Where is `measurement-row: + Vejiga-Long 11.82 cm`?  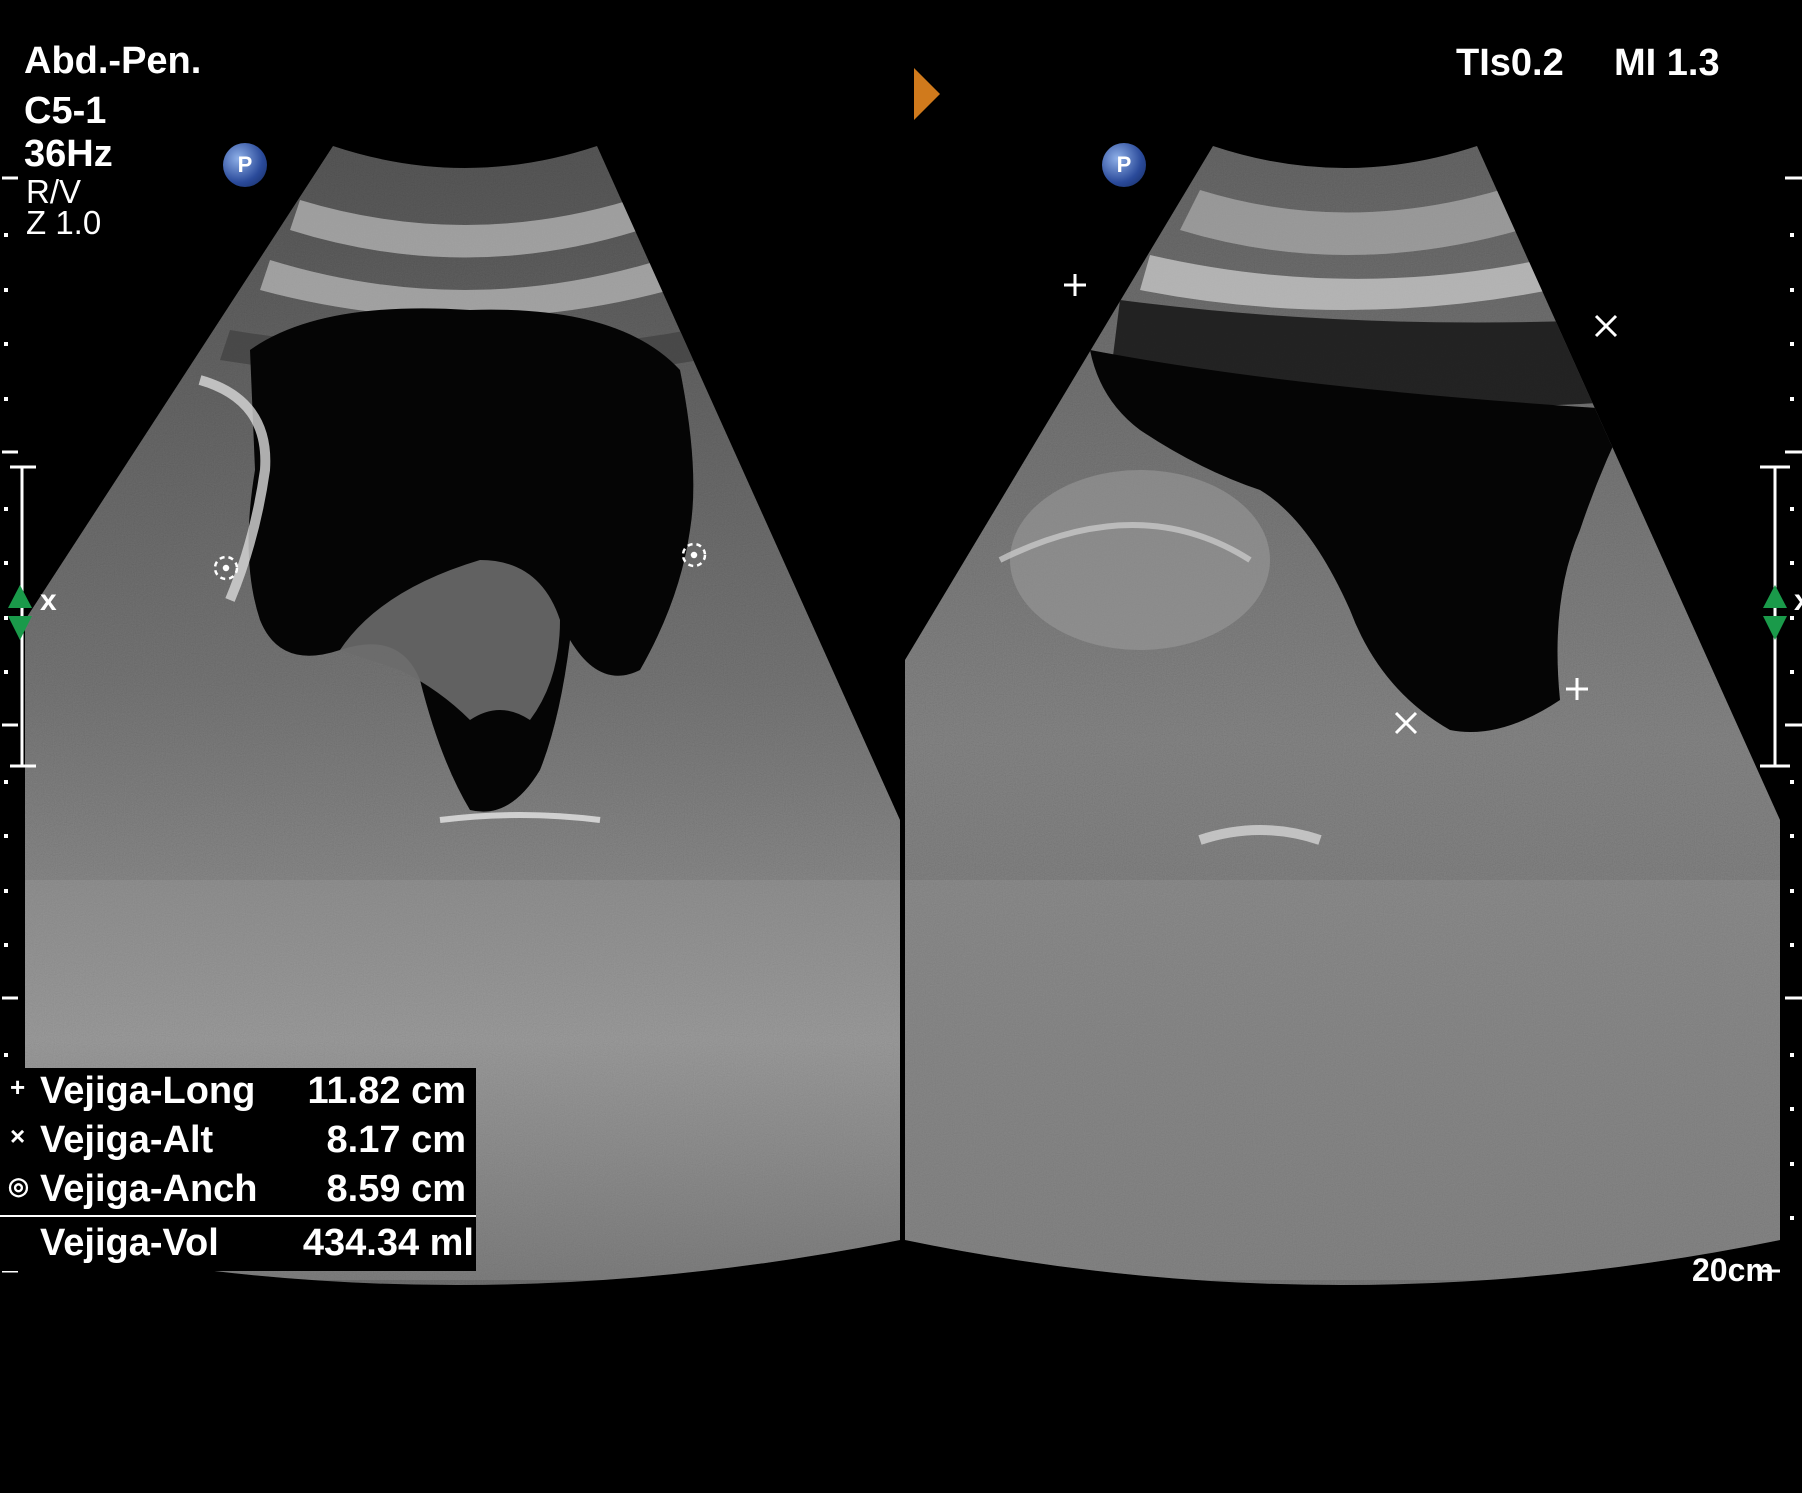
measurement-row: + Vejiga-Long 11.82 cm is located at coordinates (238, 1094).